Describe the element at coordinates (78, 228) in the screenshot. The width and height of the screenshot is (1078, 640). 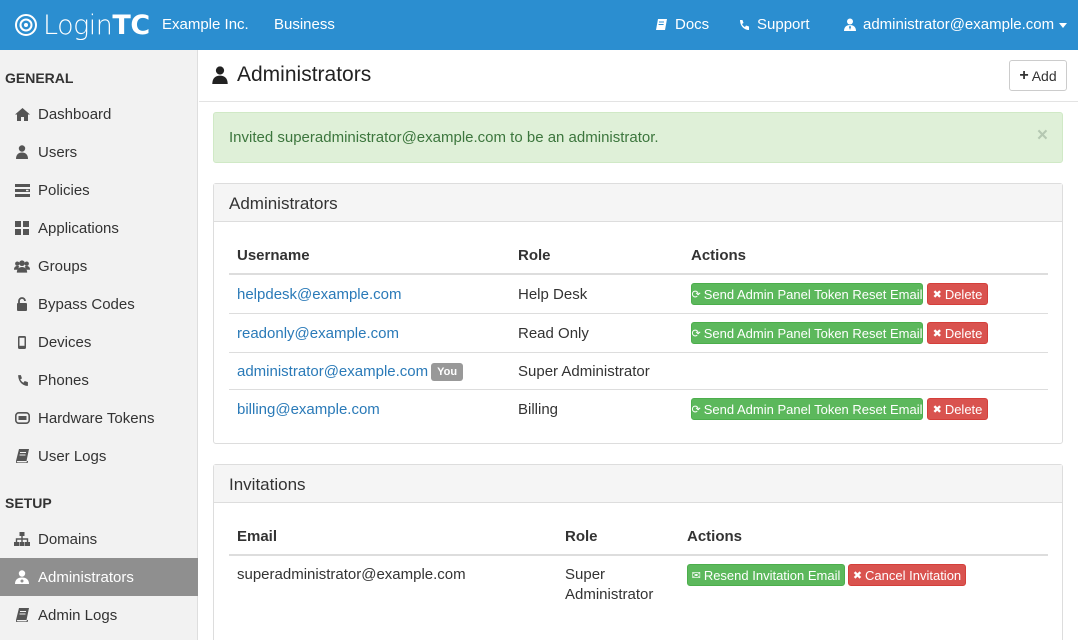
I see `sidebar-item-label: Applications` at that location.